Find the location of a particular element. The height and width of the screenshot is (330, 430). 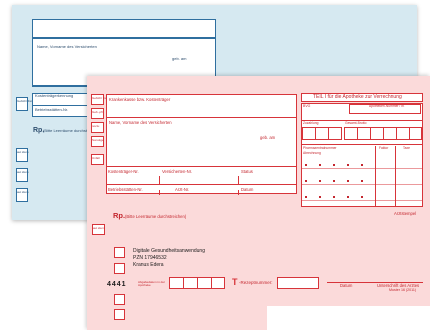

pzn-label: Pharmazentralnummer is located at coordinates (320, 148).